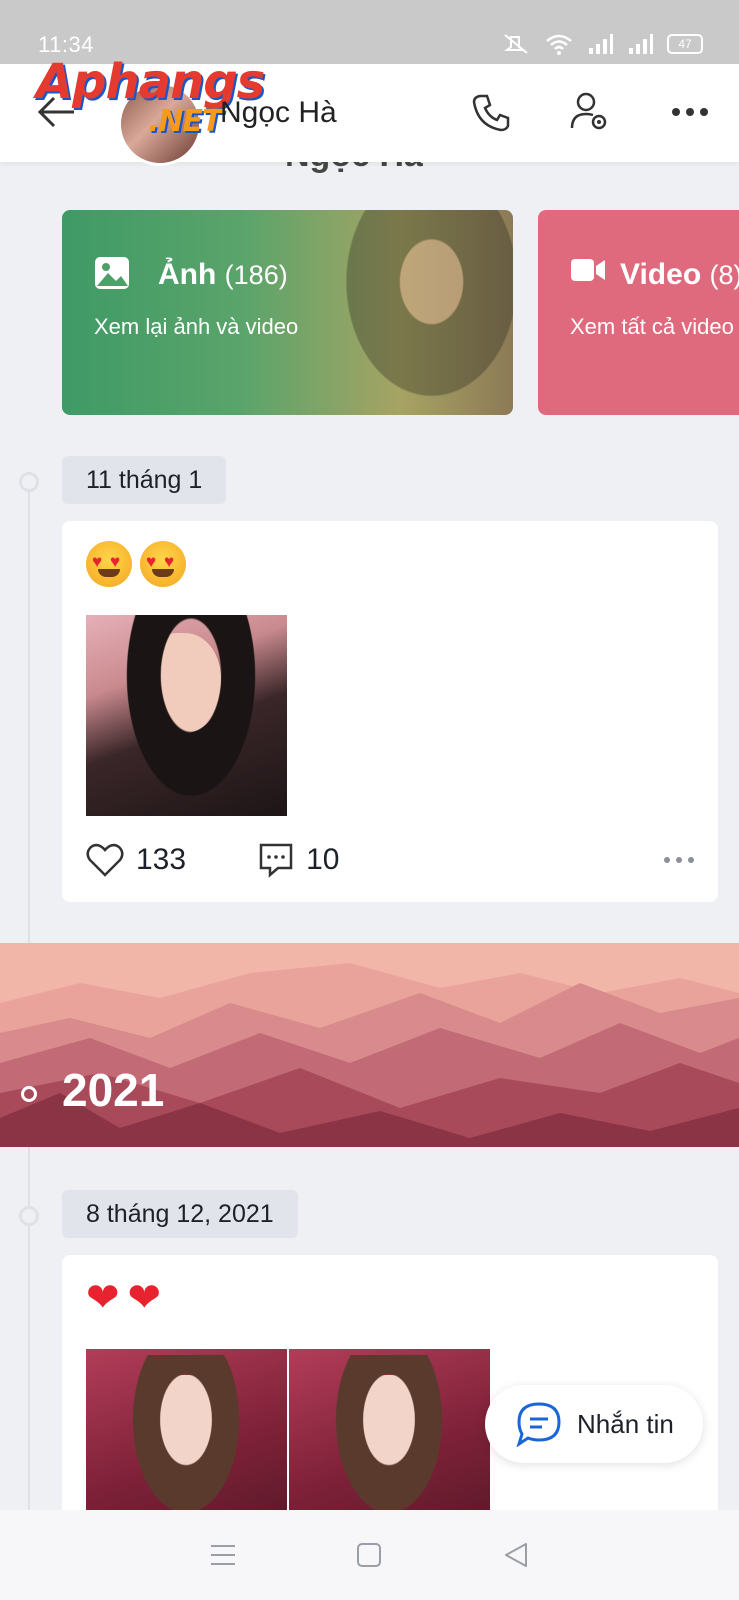  Describe the element at coordinates (223, 274) in the screenshot. I see `photos-card-title: Ảnh (186)` at that location.